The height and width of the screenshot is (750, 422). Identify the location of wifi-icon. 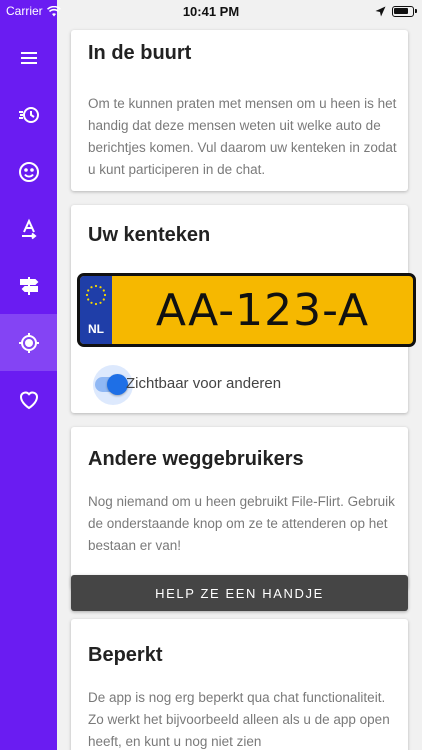
(53, 10).